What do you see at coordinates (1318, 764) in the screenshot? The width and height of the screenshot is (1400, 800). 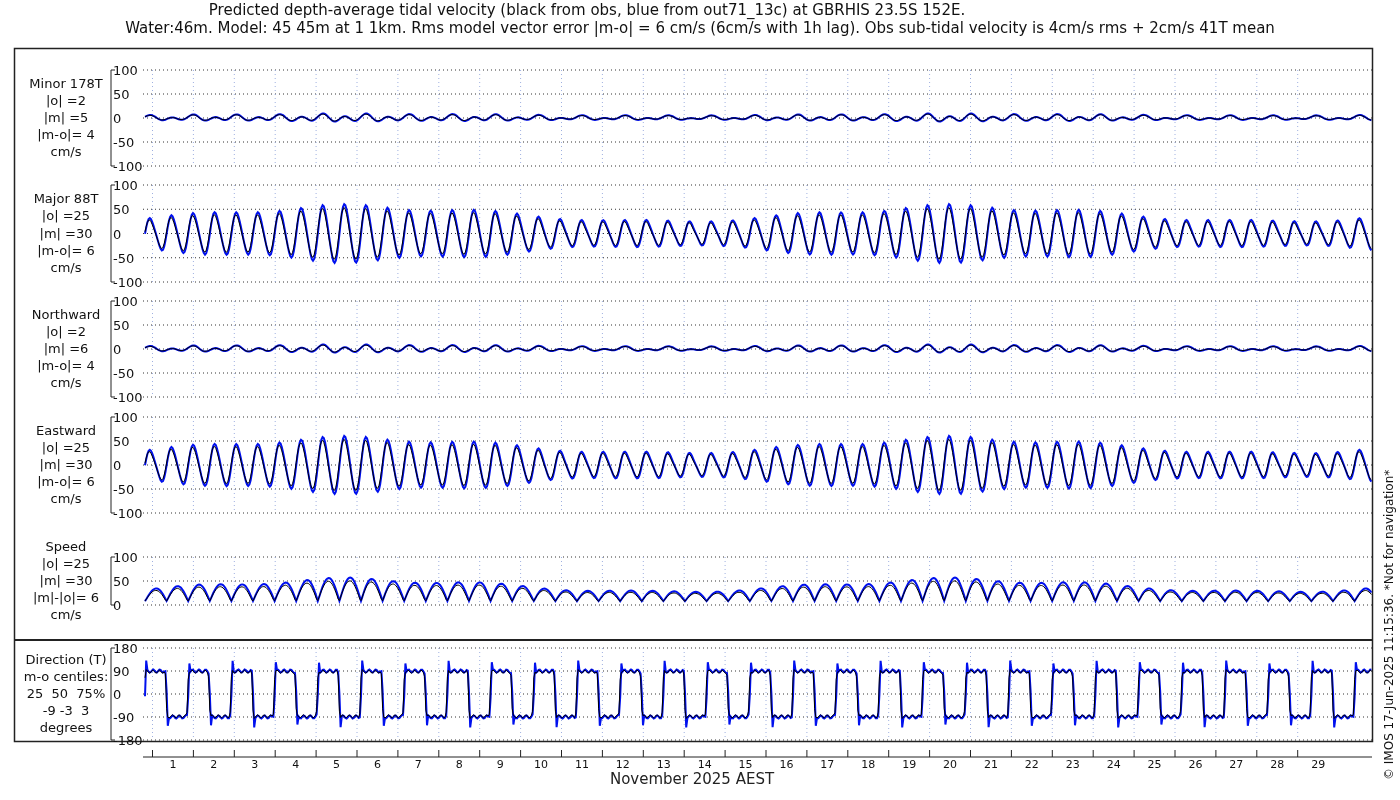 I see `day-label: 29` at bounding box center [1318, 764].